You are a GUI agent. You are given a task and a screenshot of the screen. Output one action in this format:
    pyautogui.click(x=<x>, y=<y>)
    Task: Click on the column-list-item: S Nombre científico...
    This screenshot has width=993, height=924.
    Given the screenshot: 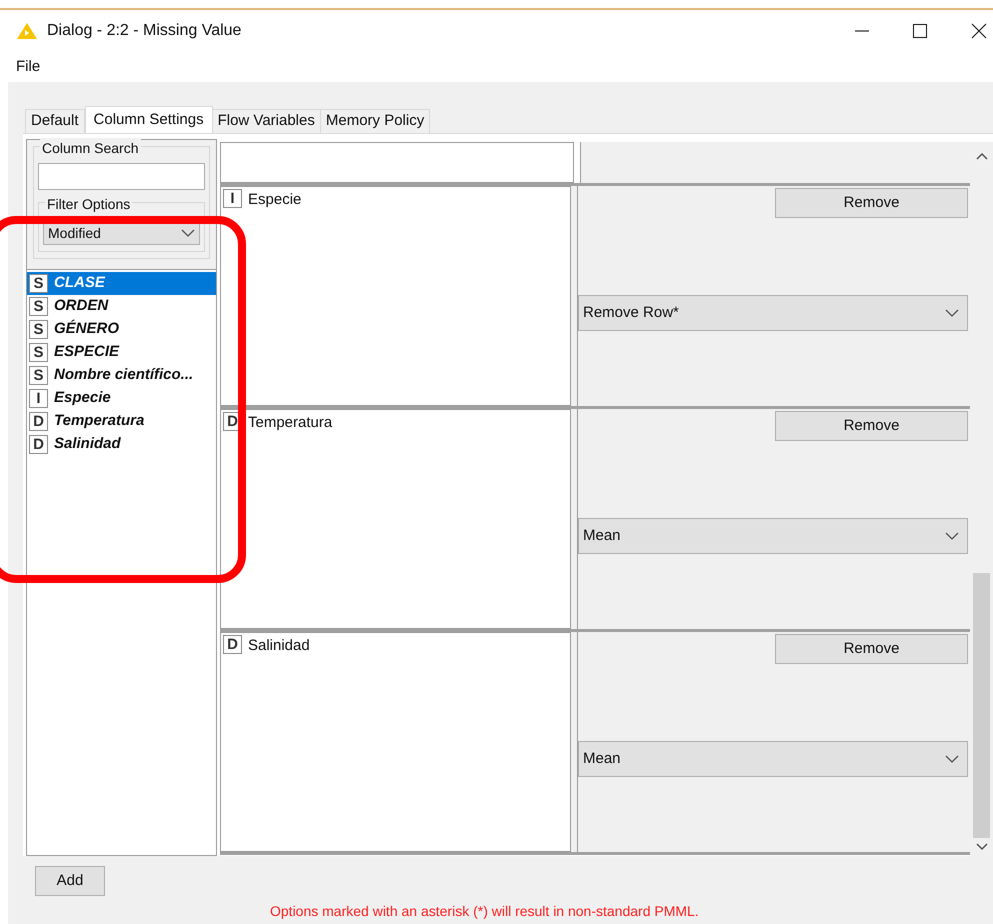 What is the action you would take?
    pyautogui.click(x=121, y=375)
    